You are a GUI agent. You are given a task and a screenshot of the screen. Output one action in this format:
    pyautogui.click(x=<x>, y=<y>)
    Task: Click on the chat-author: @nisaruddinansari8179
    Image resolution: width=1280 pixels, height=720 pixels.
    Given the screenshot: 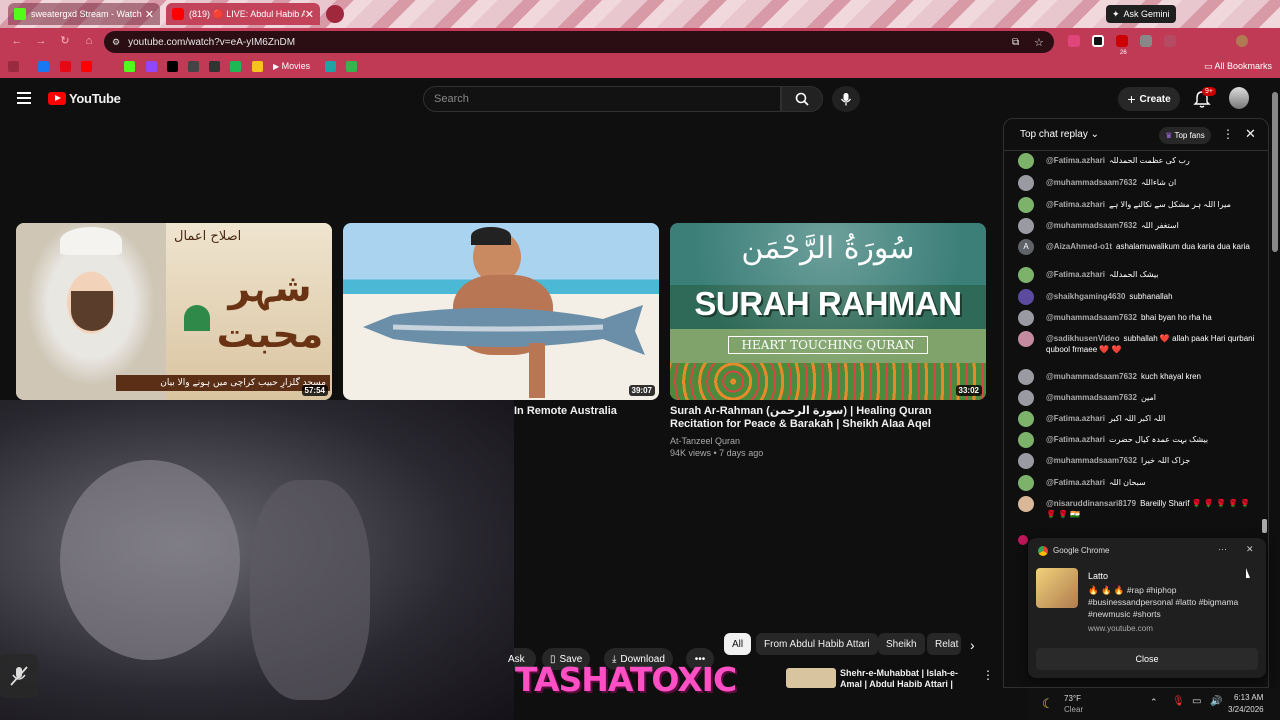 What is the action you would take?
    pyautogui.click(x=1091, y=503)
    